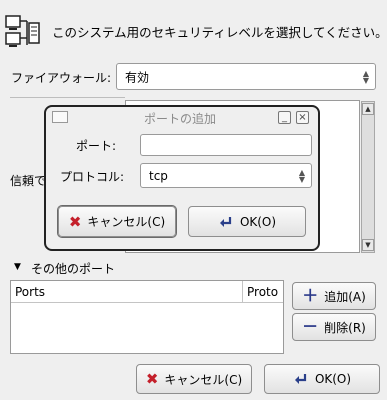  I want to click on protocol-combo-value: tcp, so click(158, 175).